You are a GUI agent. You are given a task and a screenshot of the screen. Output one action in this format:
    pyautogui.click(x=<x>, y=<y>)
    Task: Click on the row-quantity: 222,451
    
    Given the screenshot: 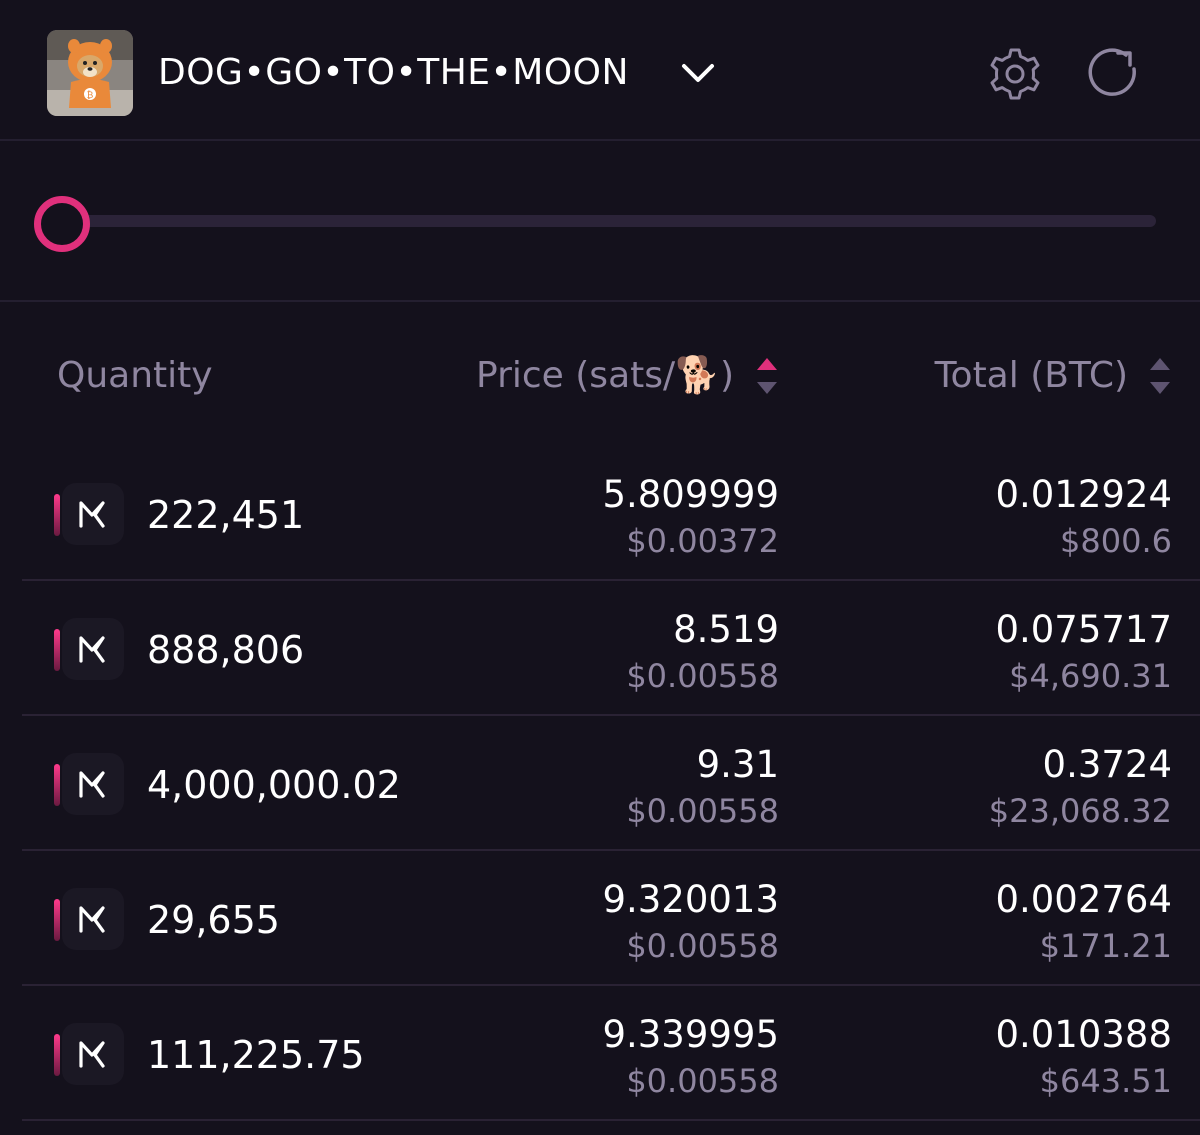 What is the action you would take?
    pyautogui.click(x=226, y=515)
    